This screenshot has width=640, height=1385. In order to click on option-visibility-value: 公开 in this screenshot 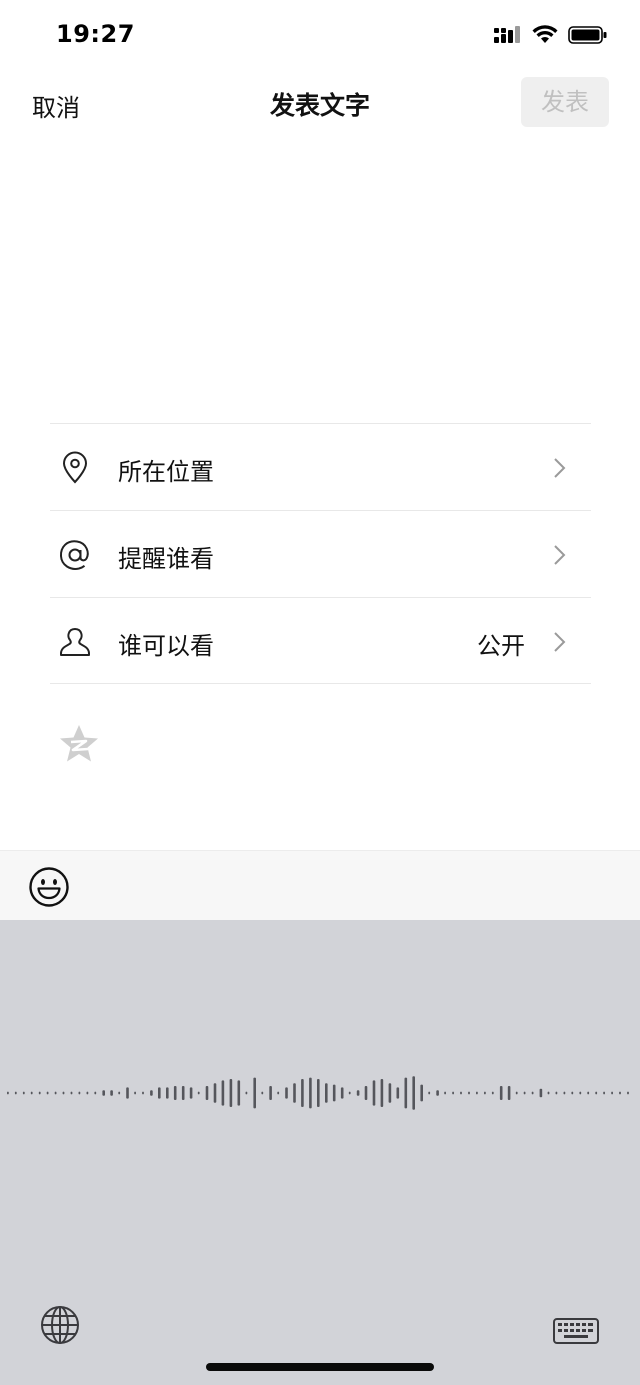, I will do `click(501, 646)`.